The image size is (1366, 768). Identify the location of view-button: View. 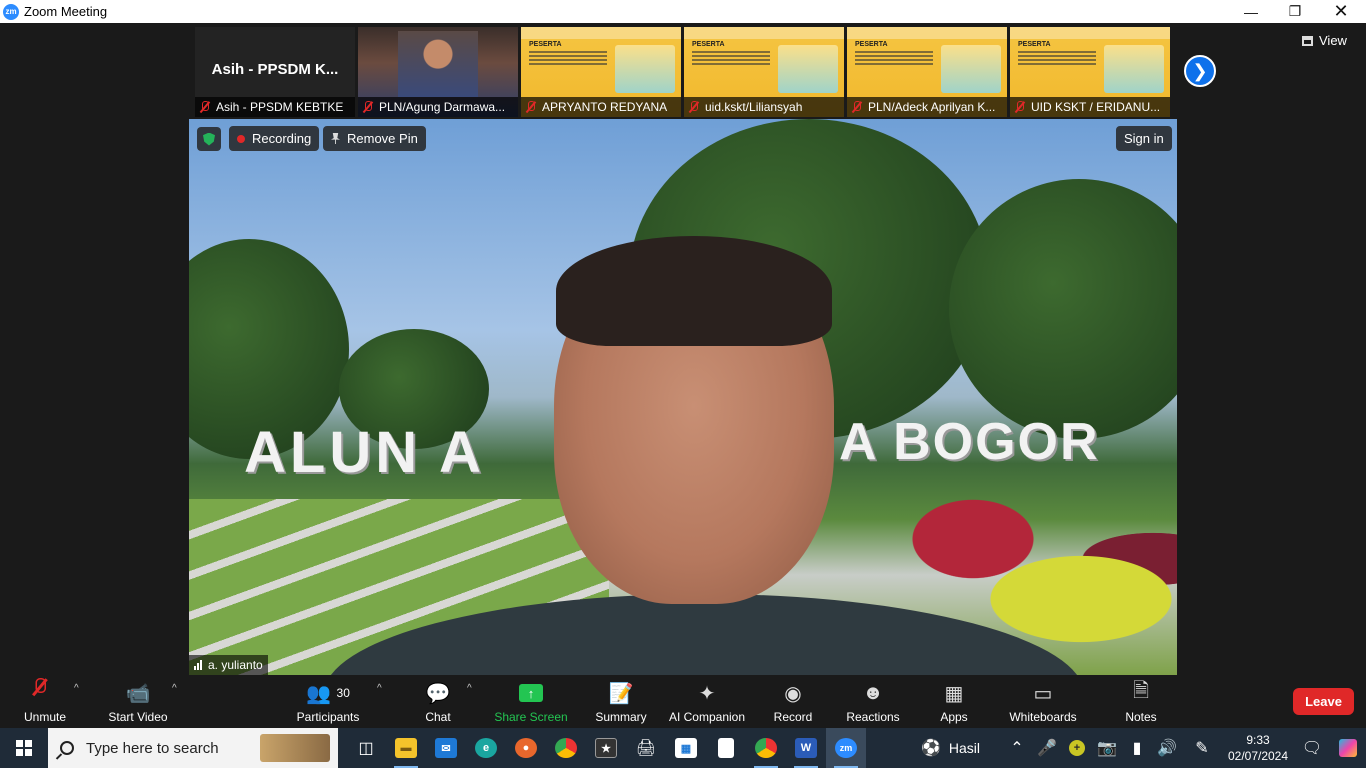
(1324, 40).